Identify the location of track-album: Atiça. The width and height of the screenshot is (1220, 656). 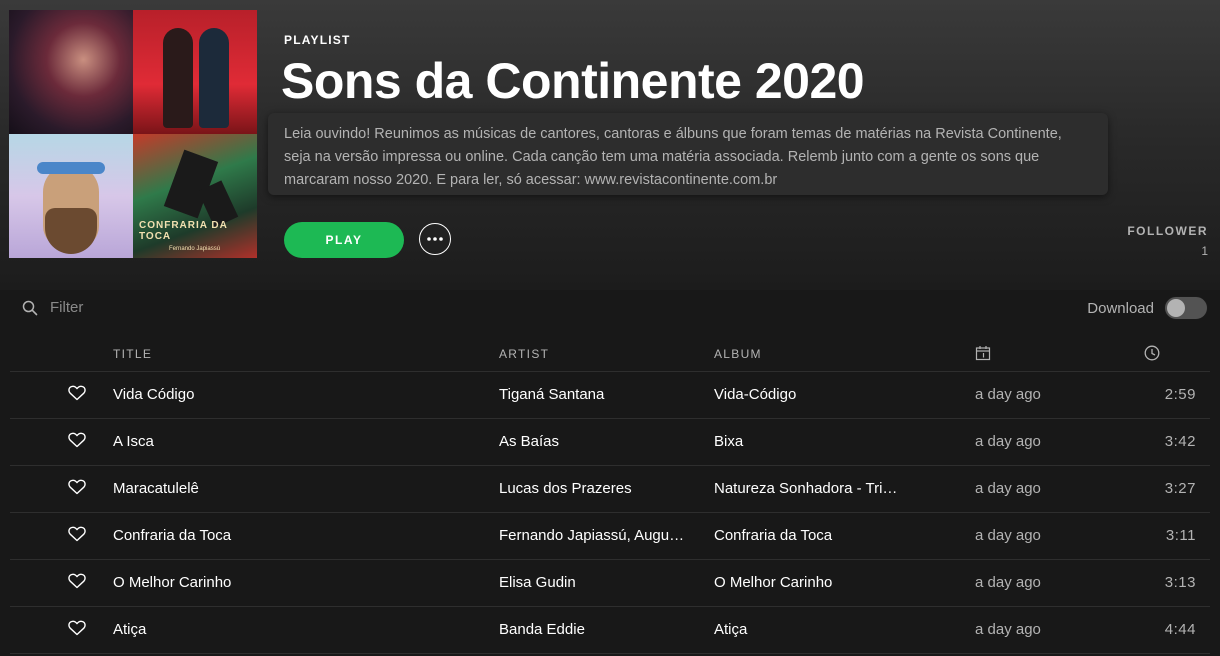
(814, 629).